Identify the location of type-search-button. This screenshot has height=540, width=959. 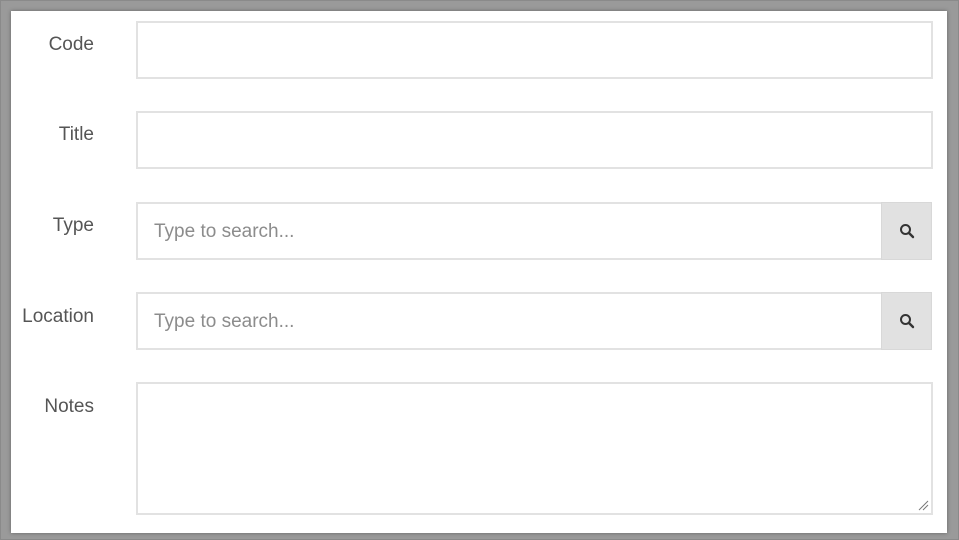
(906, 231).